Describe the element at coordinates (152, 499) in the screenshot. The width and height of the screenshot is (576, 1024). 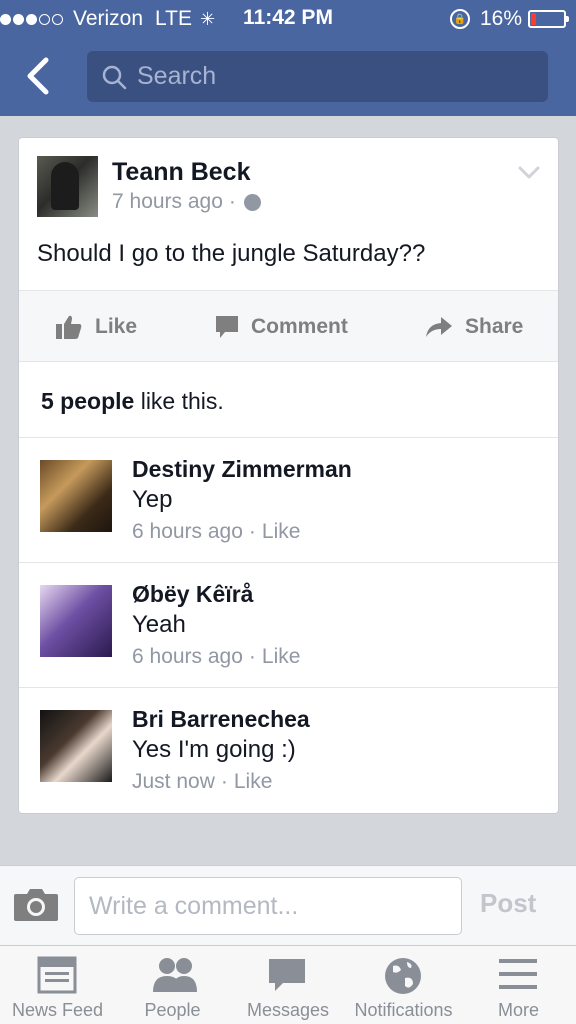
I see `comment-text: Yep` at that location.